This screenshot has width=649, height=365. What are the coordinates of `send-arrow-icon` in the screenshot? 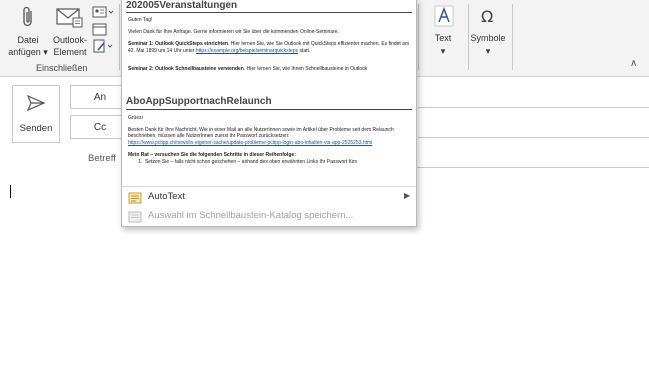 It's located at (36, 102).